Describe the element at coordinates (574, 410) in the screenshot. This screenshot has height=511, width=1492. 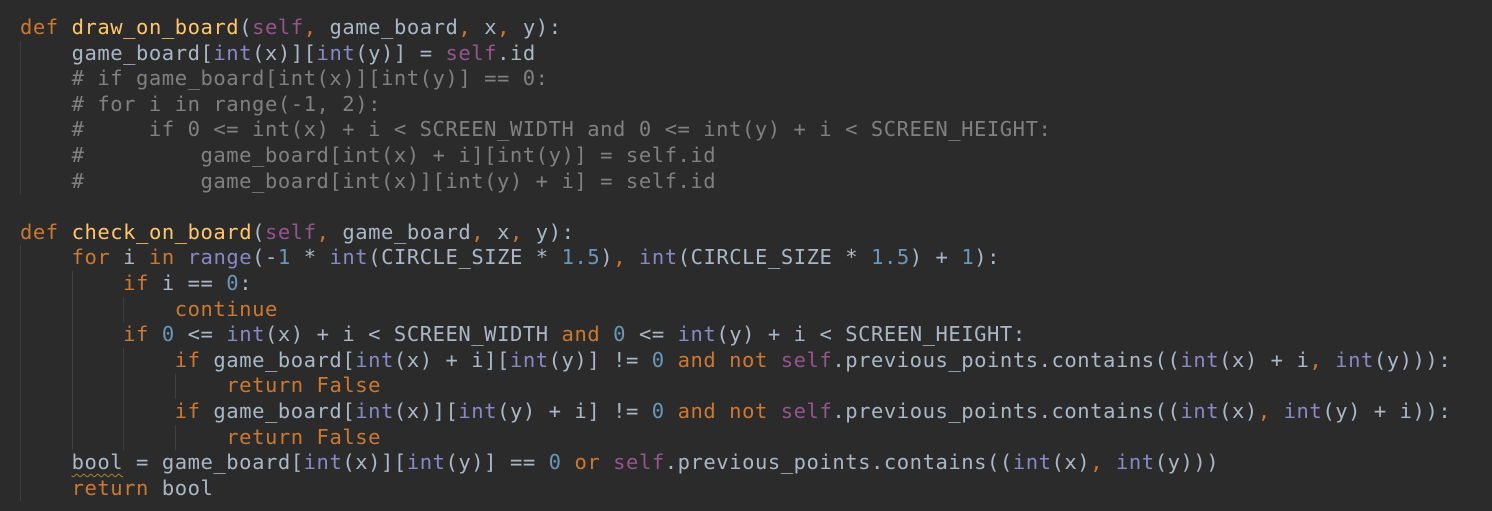
I see `code-token-plain: (y) + i] !=` at that location.